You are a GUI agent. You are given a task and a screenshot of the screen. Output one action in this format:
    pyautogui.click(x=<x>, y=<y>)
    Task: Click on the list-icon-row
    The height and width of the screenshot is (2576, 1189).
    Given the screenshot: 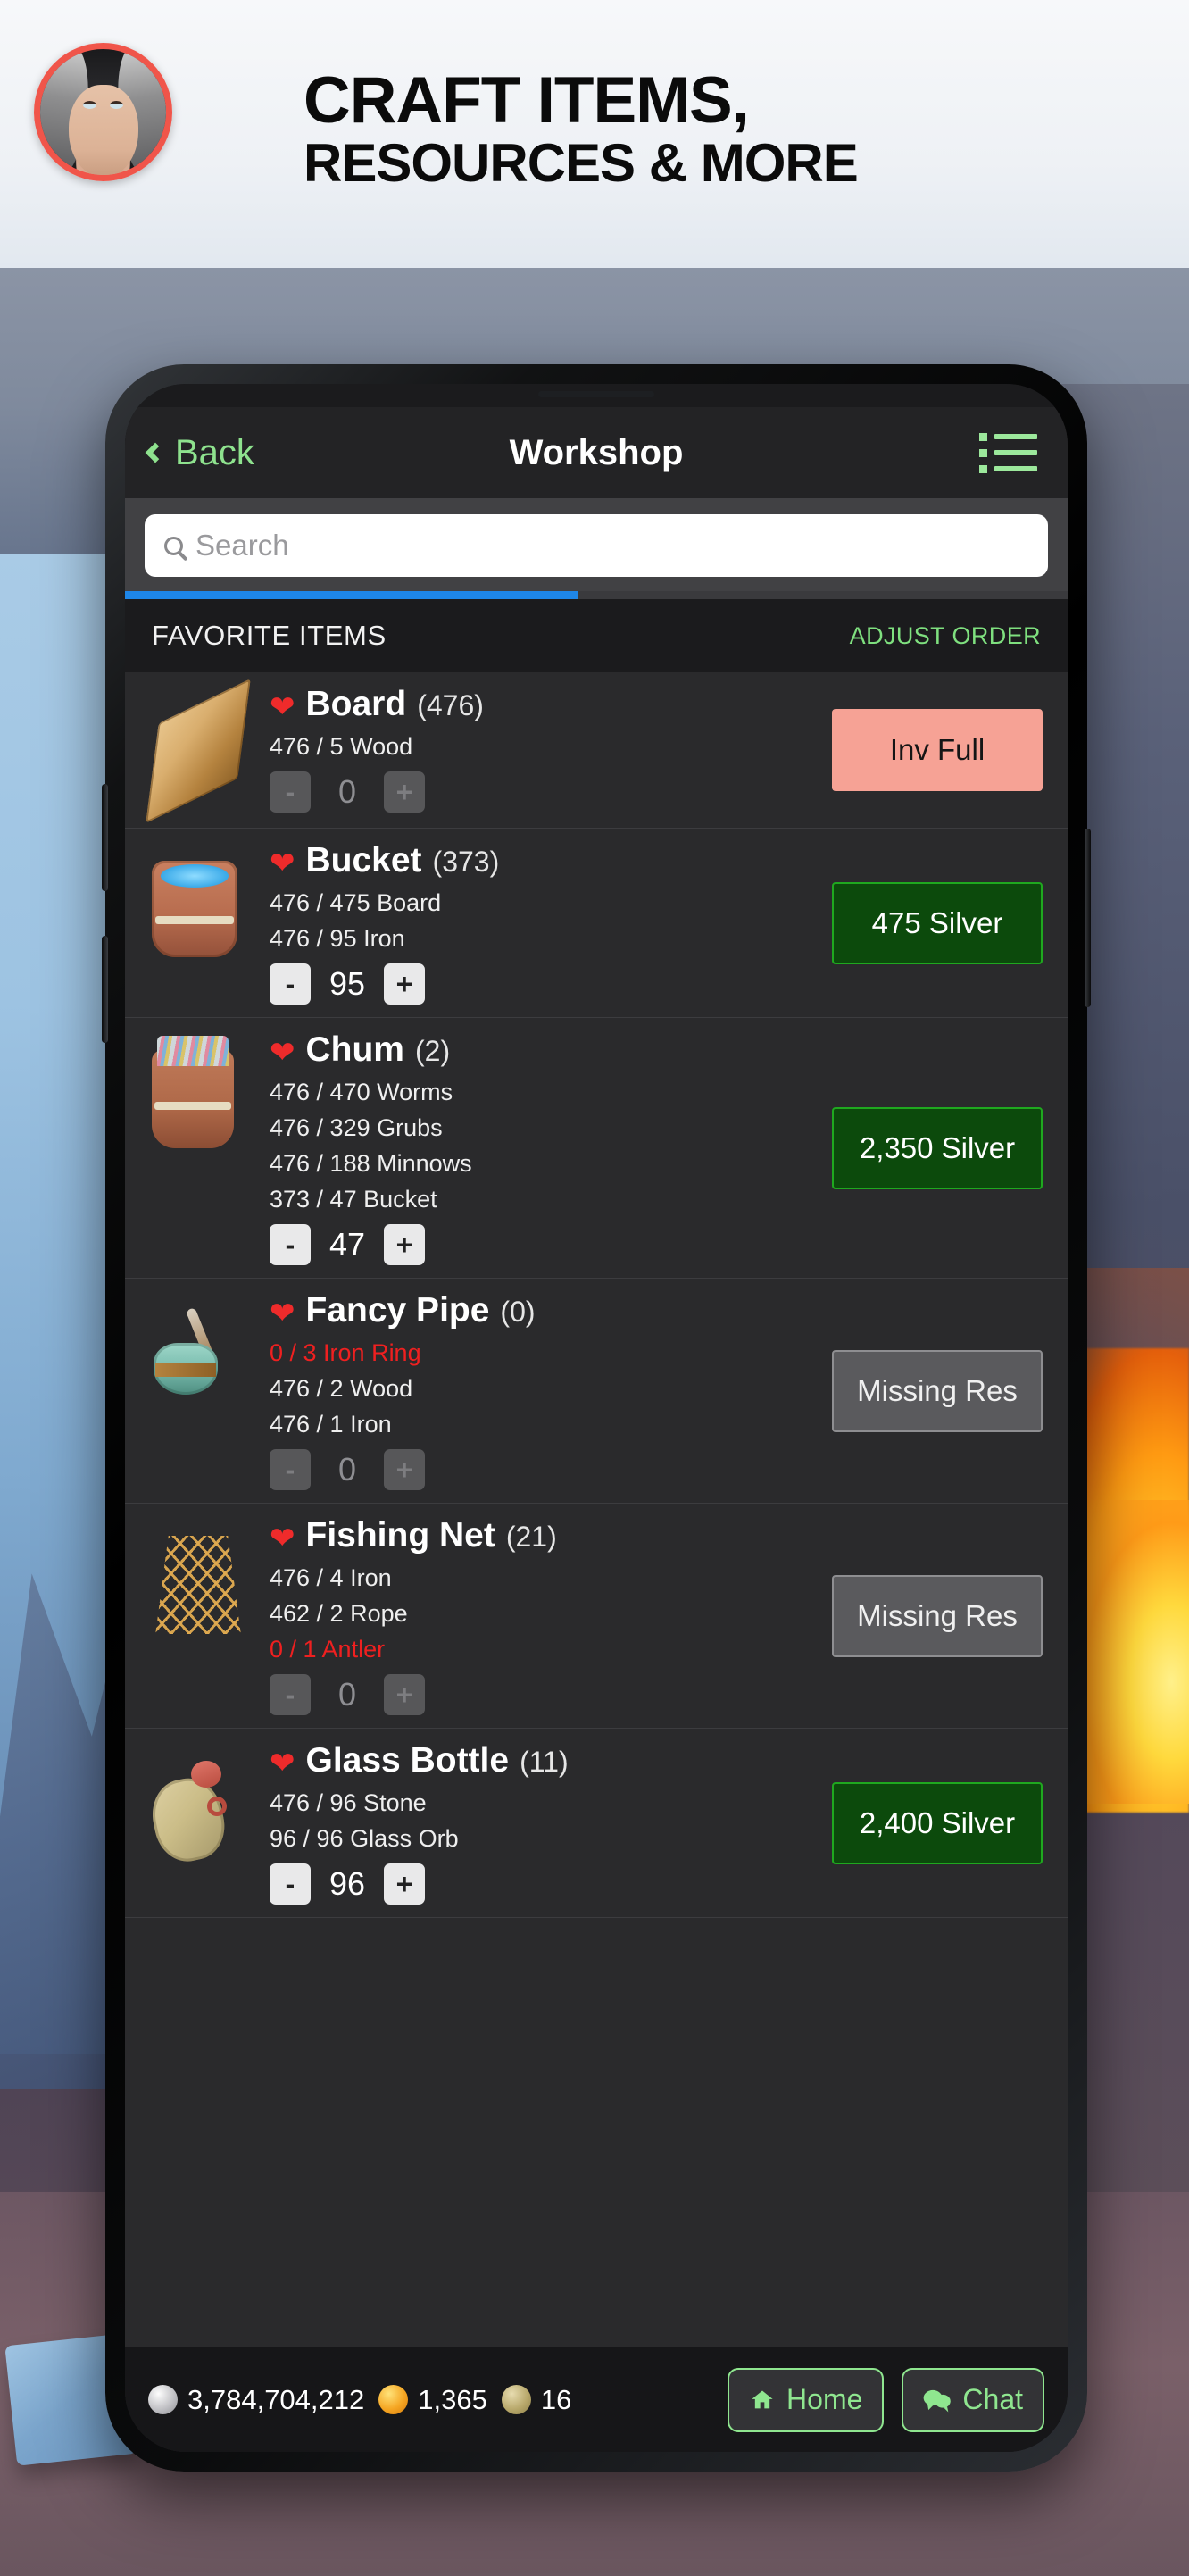 What is the action you would take?
    pyautogui.click(x=1008, y=436)
    